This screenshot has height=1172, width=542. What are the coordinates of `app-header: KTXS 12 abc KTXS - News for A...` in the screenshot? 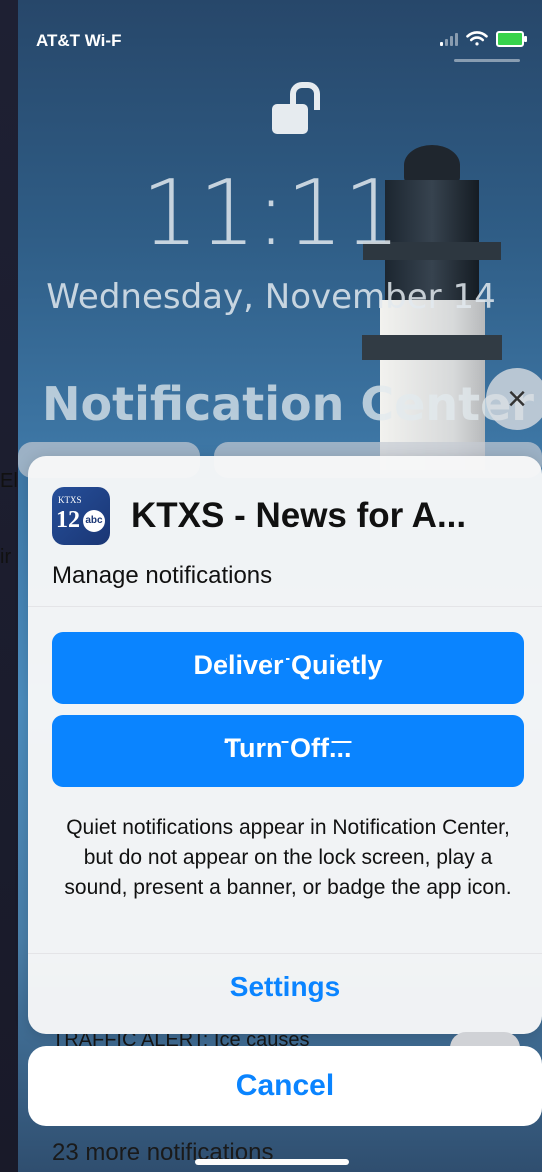 It's located at (259, 516).